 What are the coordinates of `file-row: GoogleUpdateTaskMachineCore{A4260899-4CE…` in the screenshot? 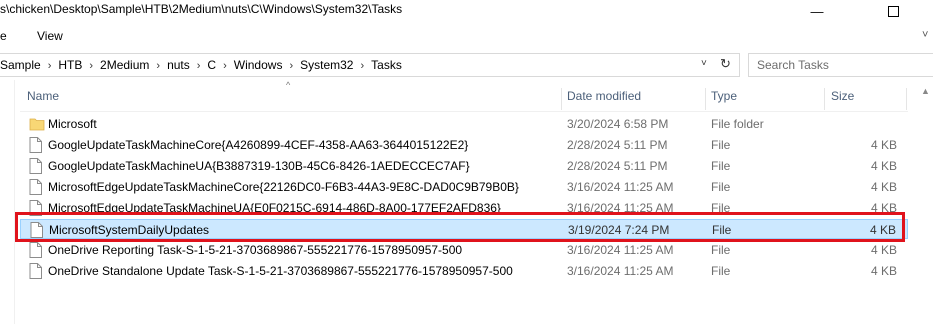 It's located at (464, 145).